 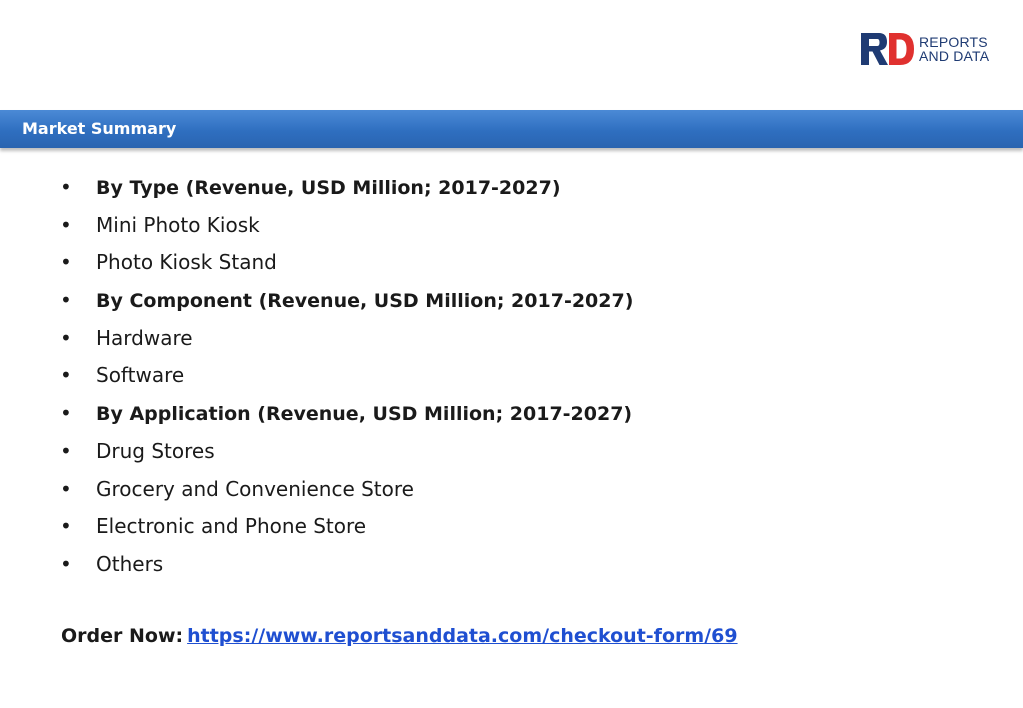 What do you see at coordinates (346, 530) in the screenshot?
I see `list-item: • Electronic and Phone Store` at bounding box center [346, 530].